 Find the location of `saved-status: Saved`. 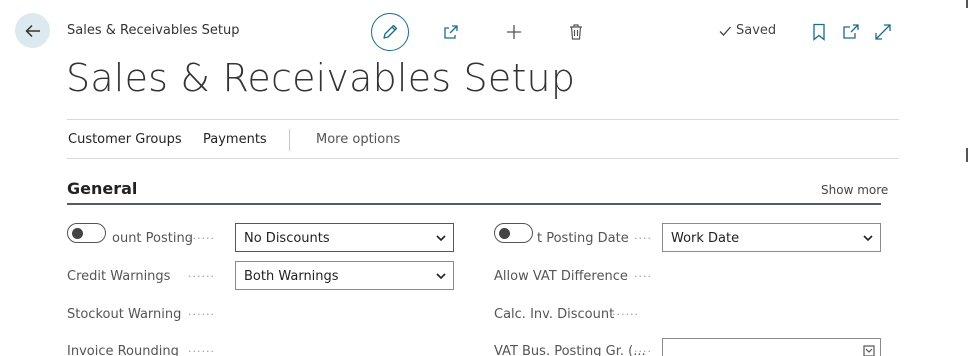

saved-status: Saved is located at coordinates (747, 30).